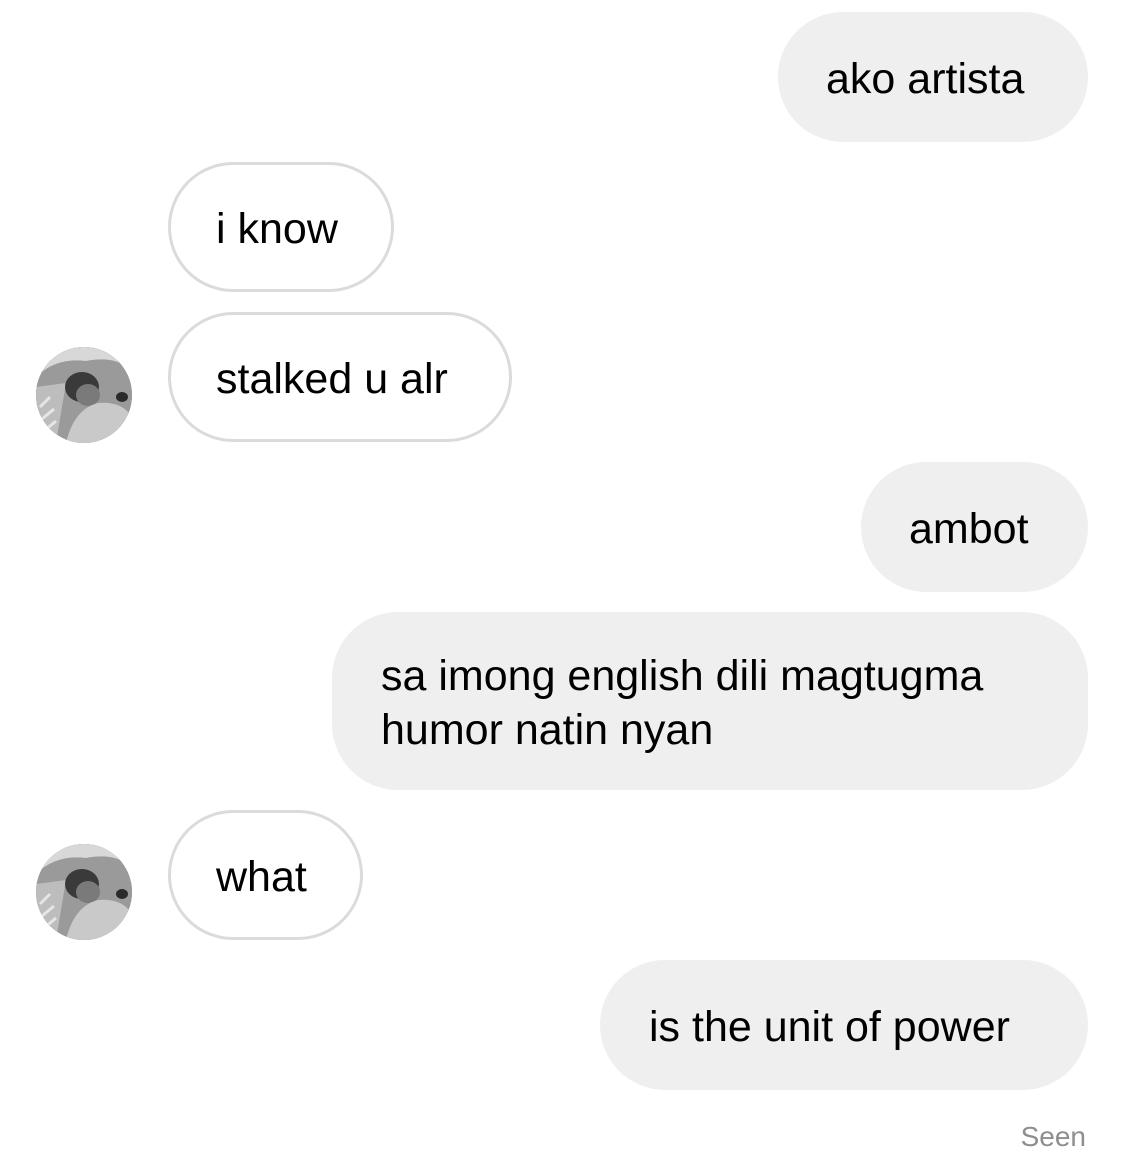  I want to click on message-text: ambot, so click(969, 529).